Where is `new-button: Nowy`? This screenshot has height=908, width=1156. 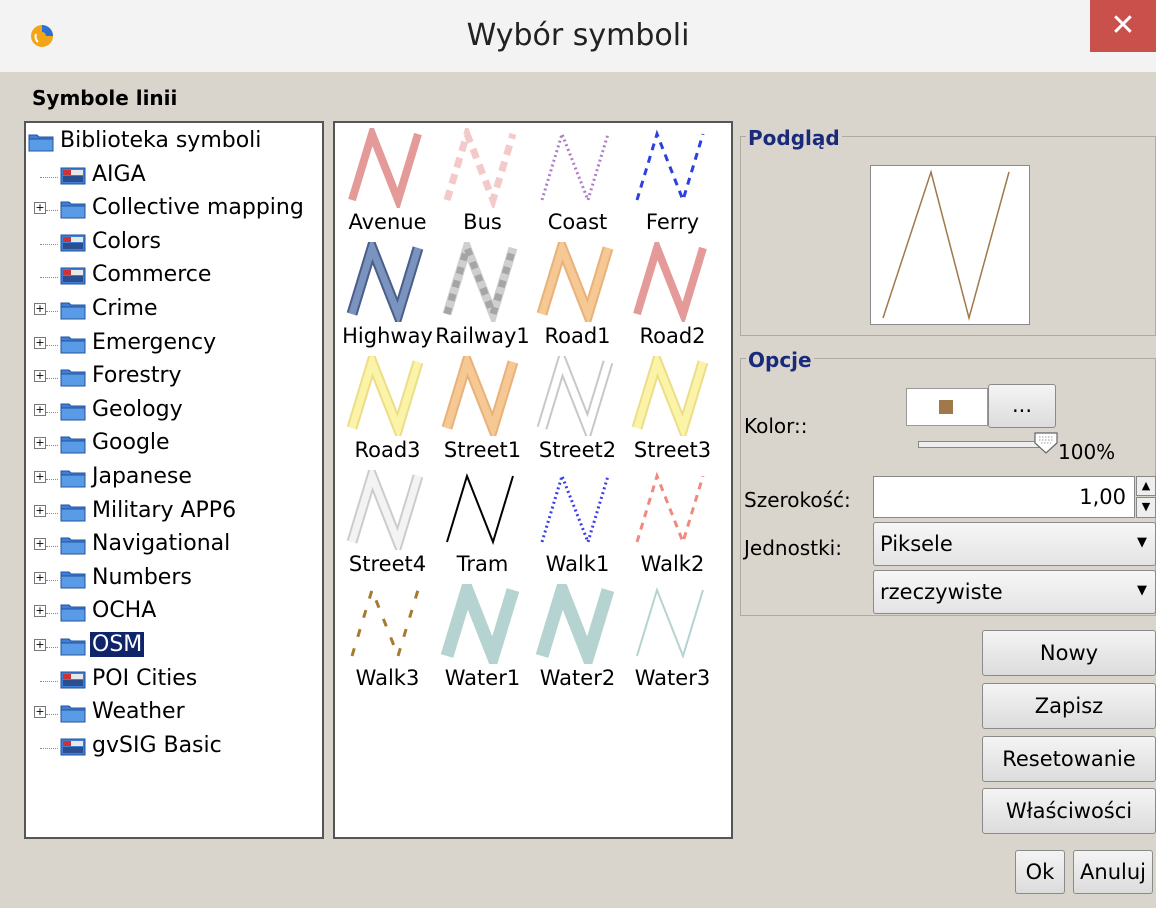
new-button: Nowy is located at coordinates (1069, 653).